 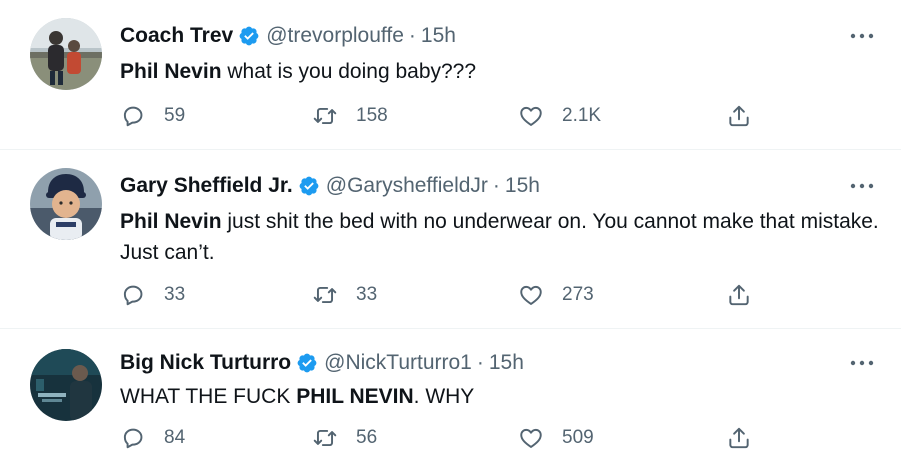 I want to click on like-count: 509, so click(x=578, y=437).